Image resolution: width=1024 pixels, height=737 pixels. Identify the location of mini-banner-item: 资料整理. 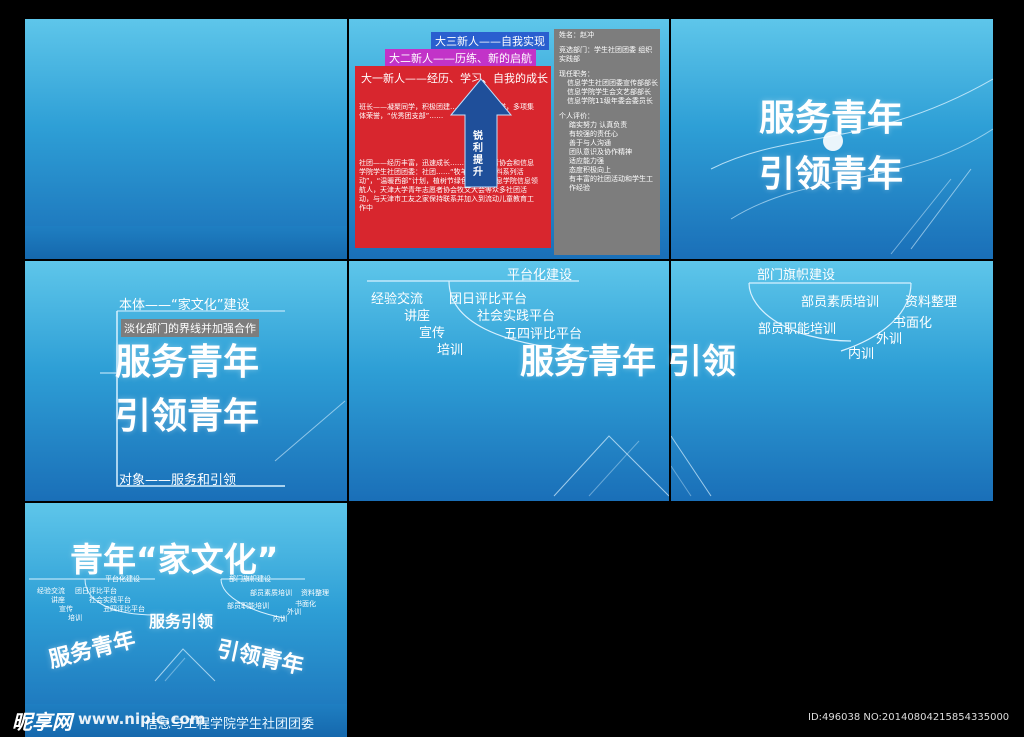
(315, 593).